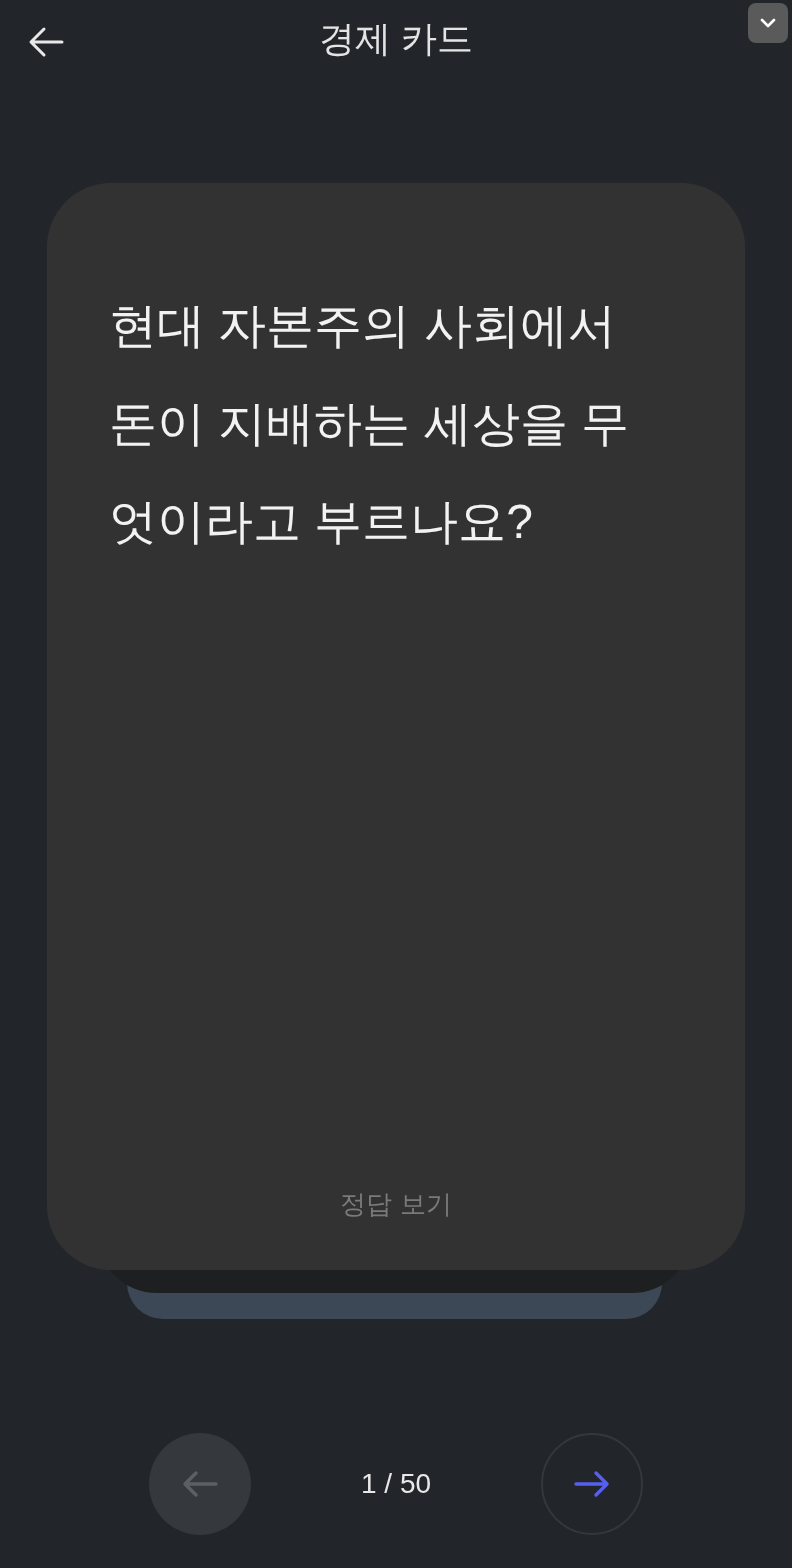 The height and width of the screenshot is (1568, 792). Describe the element at coordinates (200, 1484) in the screenshot. I see `left-arrow-icon` at that location.